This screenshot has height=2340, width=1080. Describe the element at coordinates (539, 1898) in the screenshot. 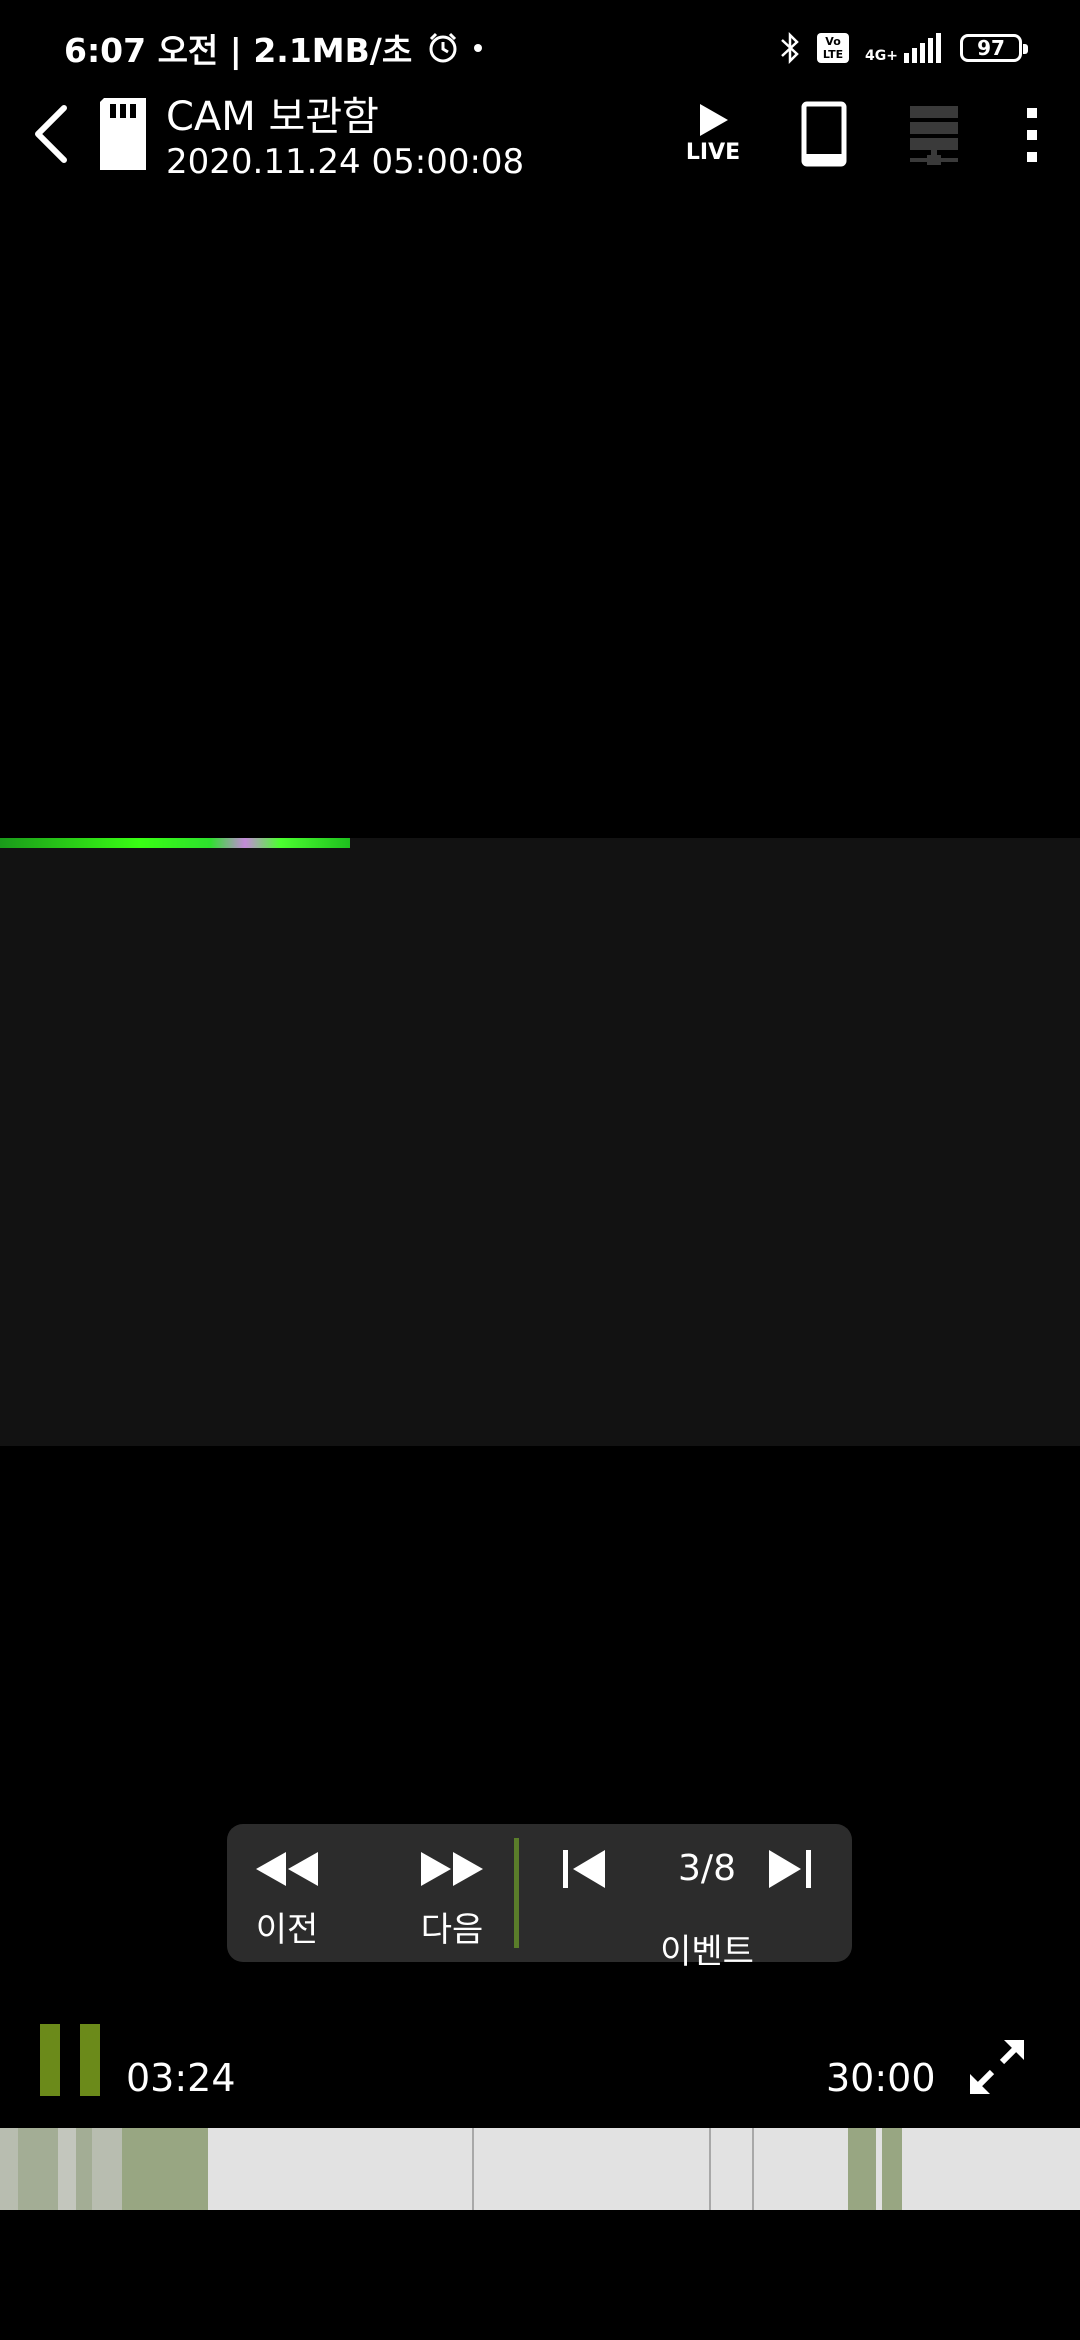

I see `playback-nav-panel: 이전 다음 3/8 이벤트` at that location.